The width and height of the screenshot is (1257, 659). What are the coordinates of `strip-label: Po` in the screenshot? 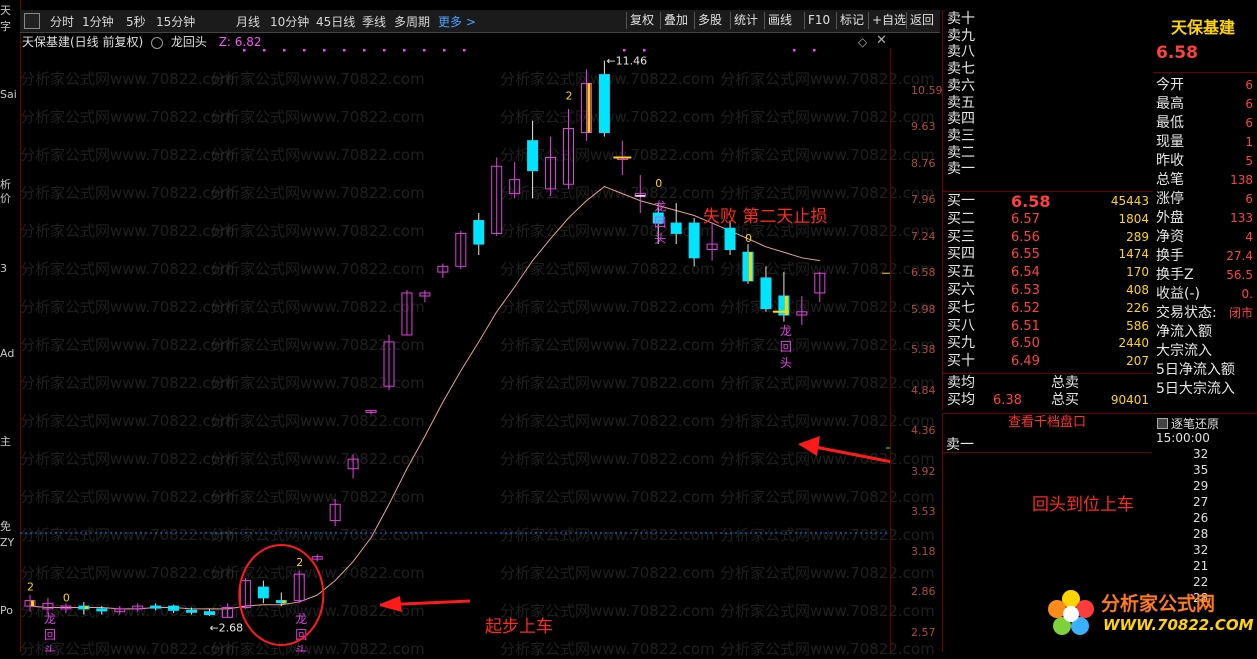 It's located at (6, 610).